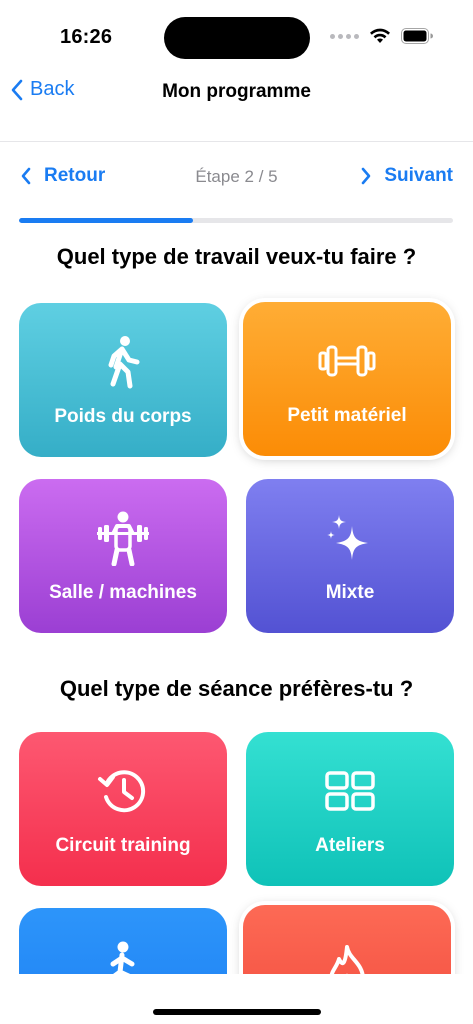 This screenshot has width=473, height=1024. I want to click on work-type-title: Quel type de travail veux-tu faire ?, so click(236, 256).